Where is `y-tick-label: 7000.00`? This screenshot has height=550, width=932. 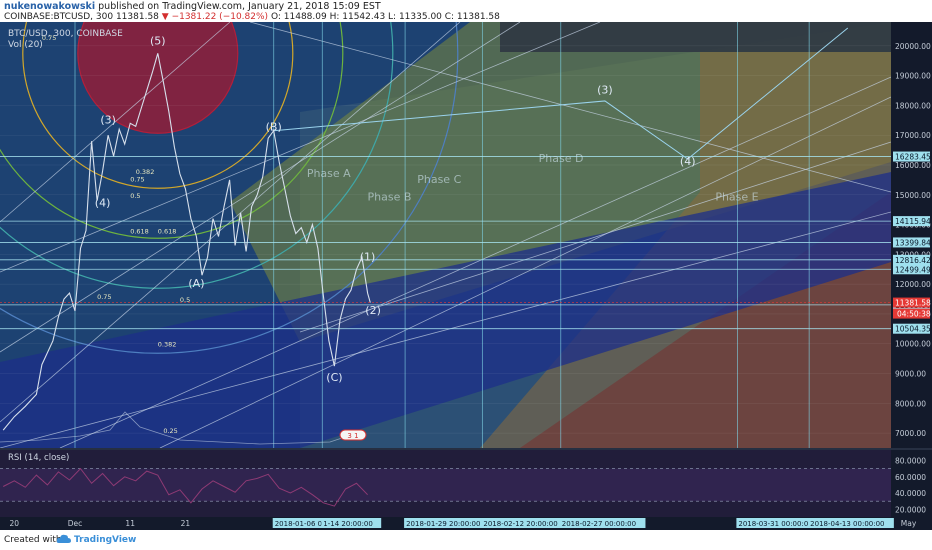
y-tick-label: 7000.00 is located at coordinates (910, 433).